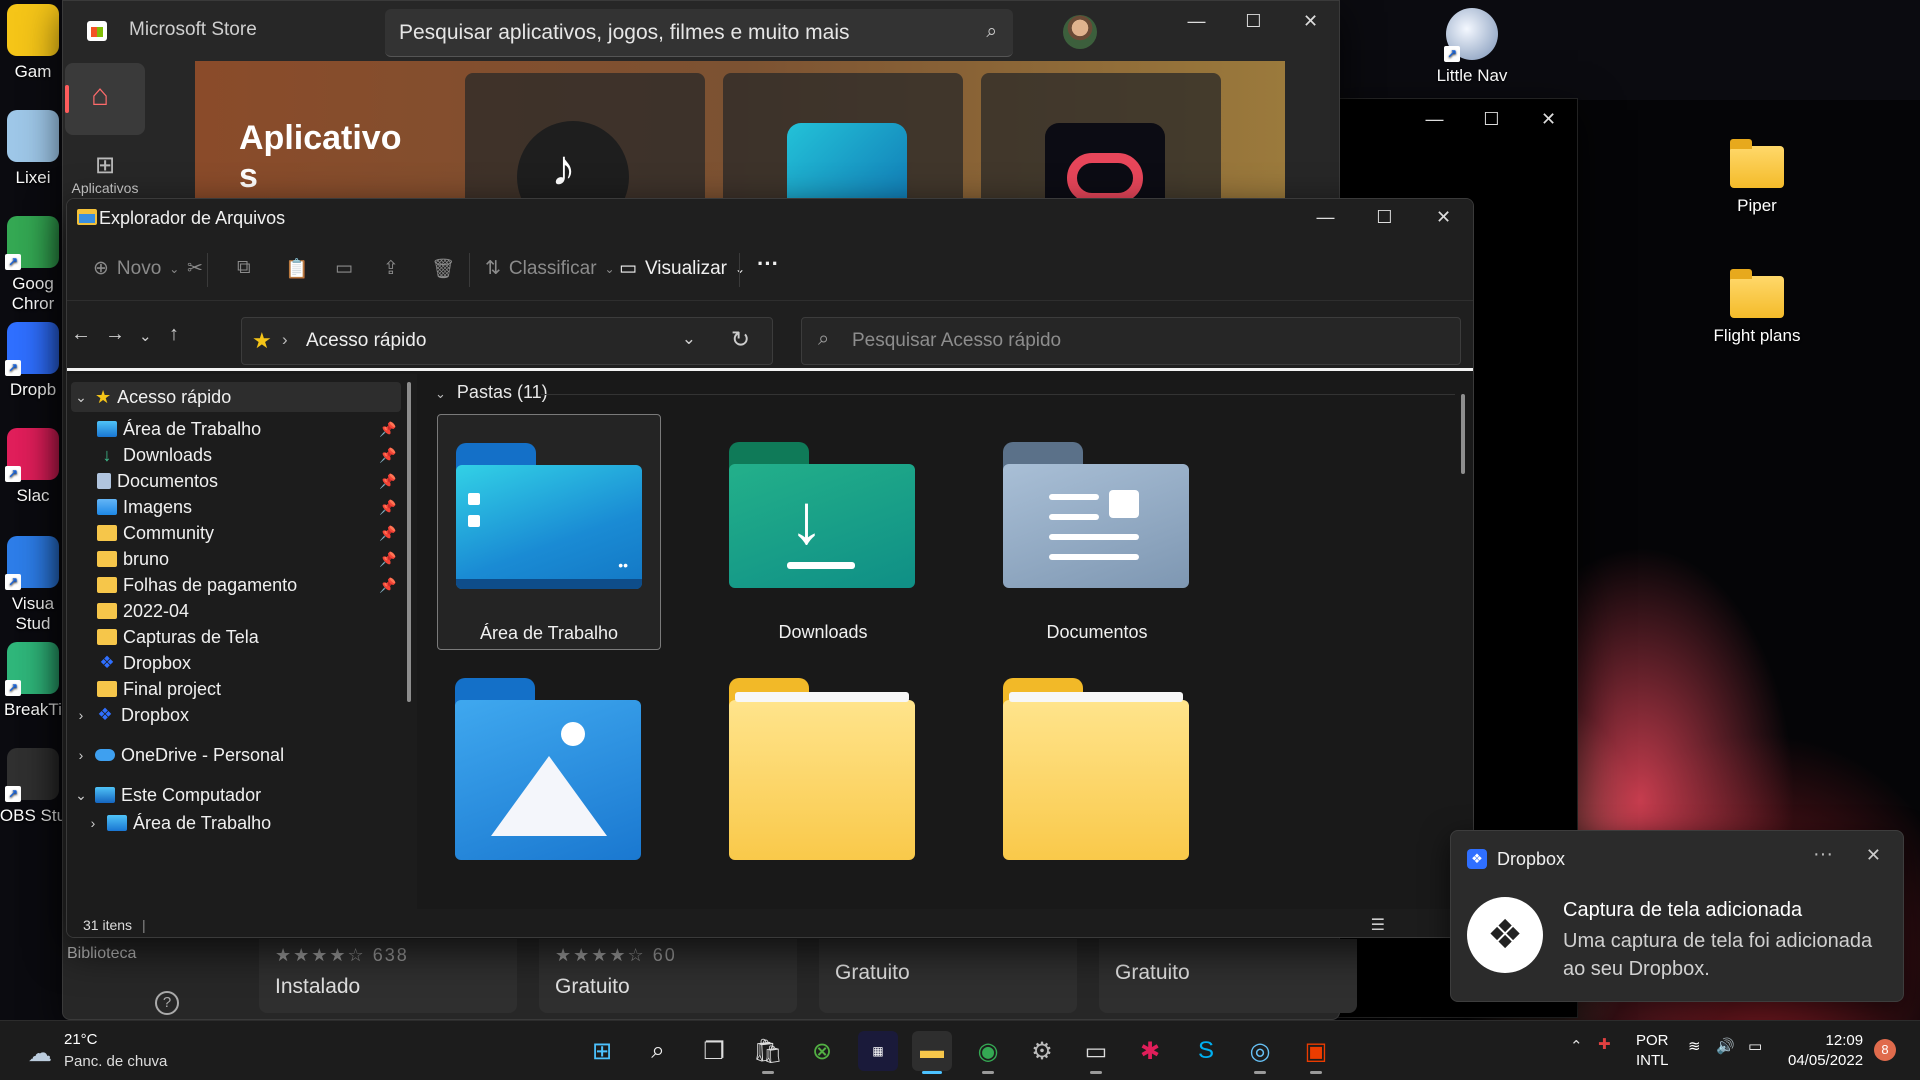 The height and width of the screenshot is (1080, 1920). I want to click on help-icon: ?, so click(167, 1003).